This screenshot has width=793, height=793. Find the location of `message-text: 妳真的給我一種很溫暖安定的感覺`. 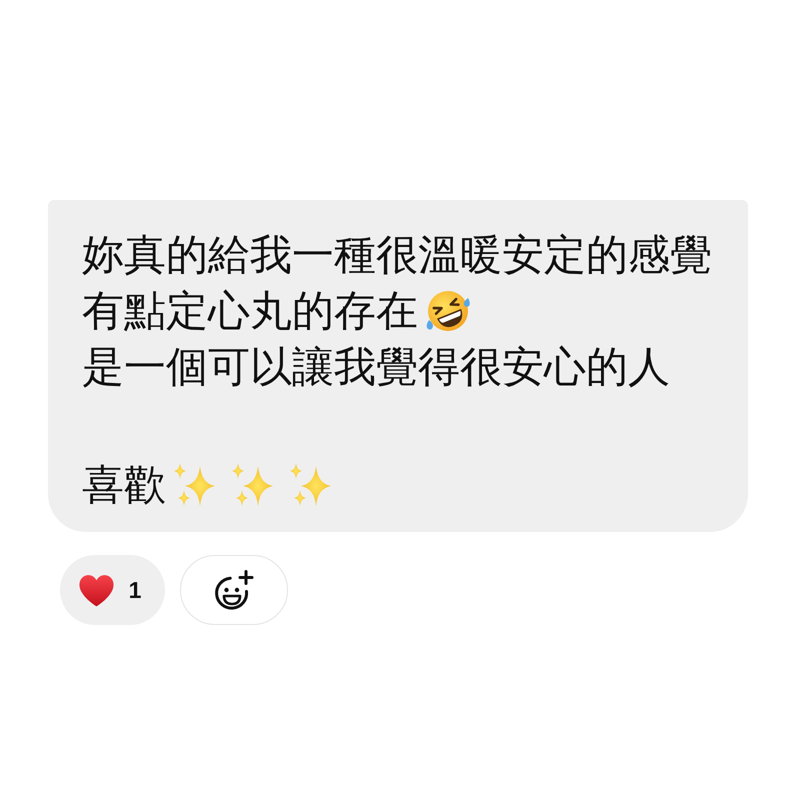

message-text: 妳真的給我一種很溫暖安定的感覺 is located at coordinates (397, 255).